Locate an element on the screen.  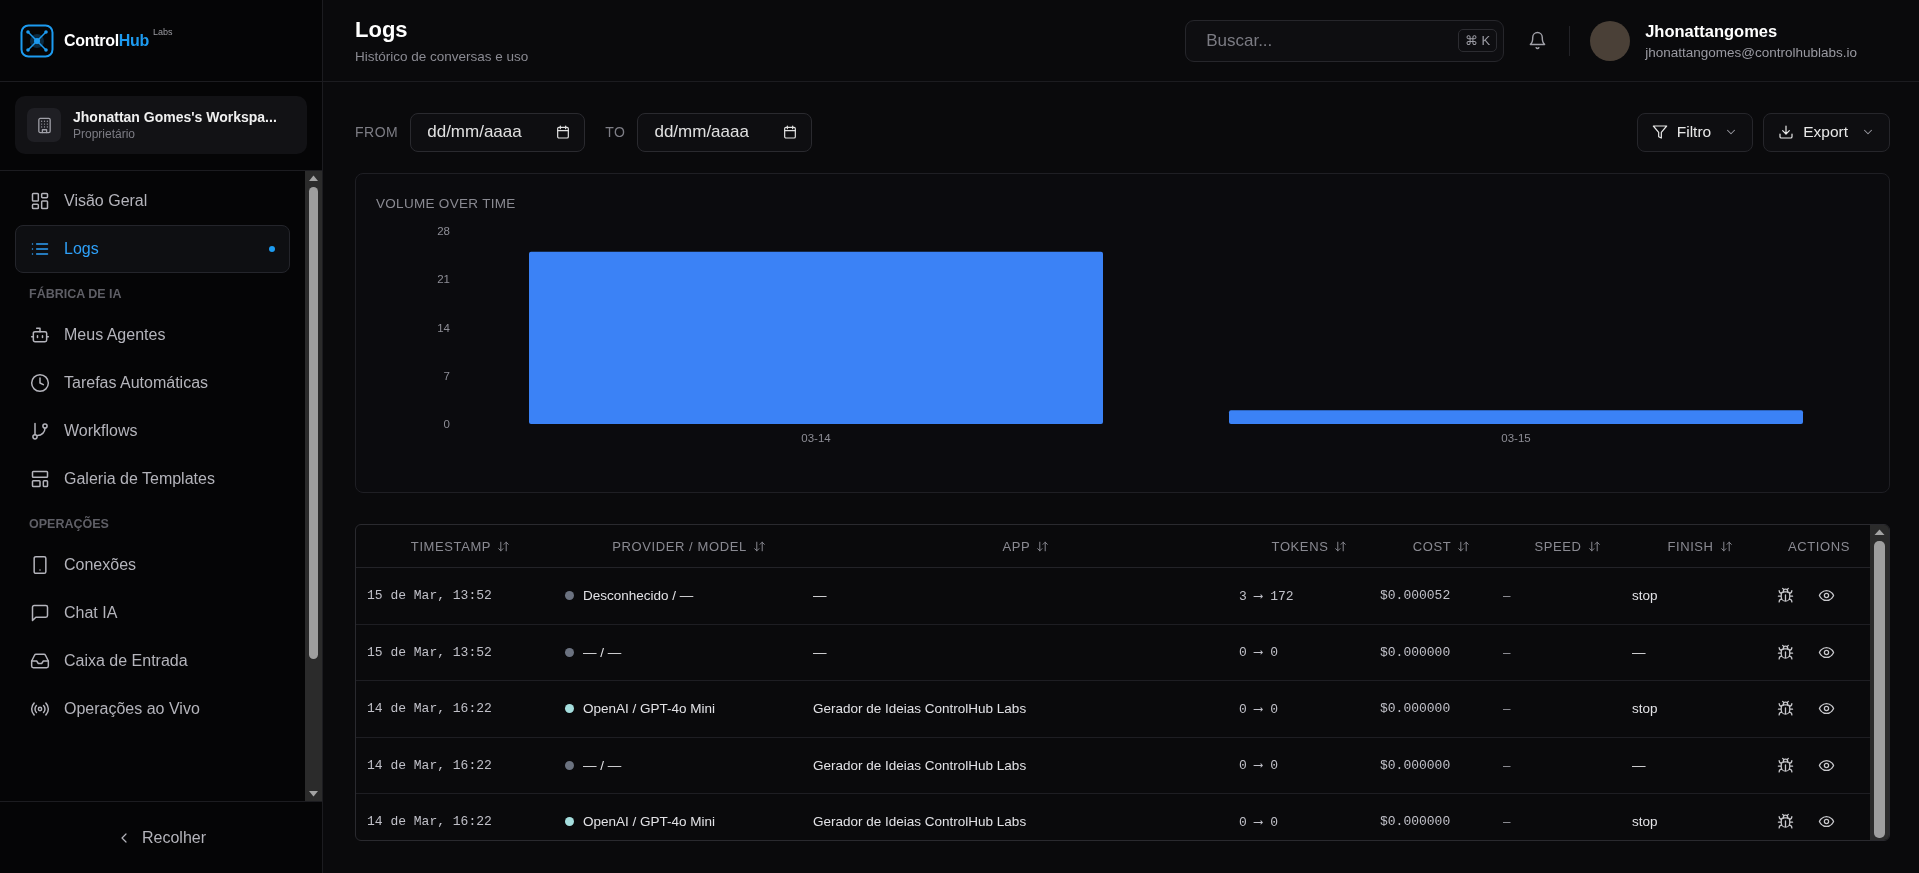
y-tick-label: 28 is located at coordinates (443, 231).